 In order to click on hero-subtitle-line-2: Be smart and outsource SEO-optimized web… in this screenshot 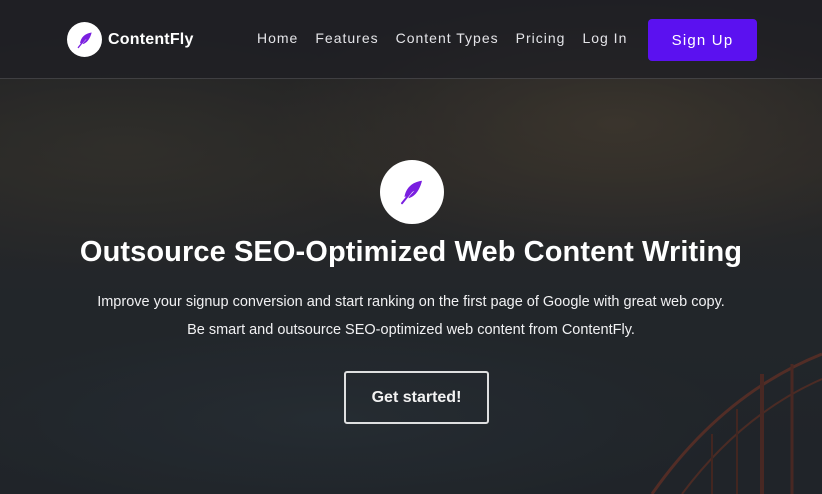, I will do `click(411, 330)`.